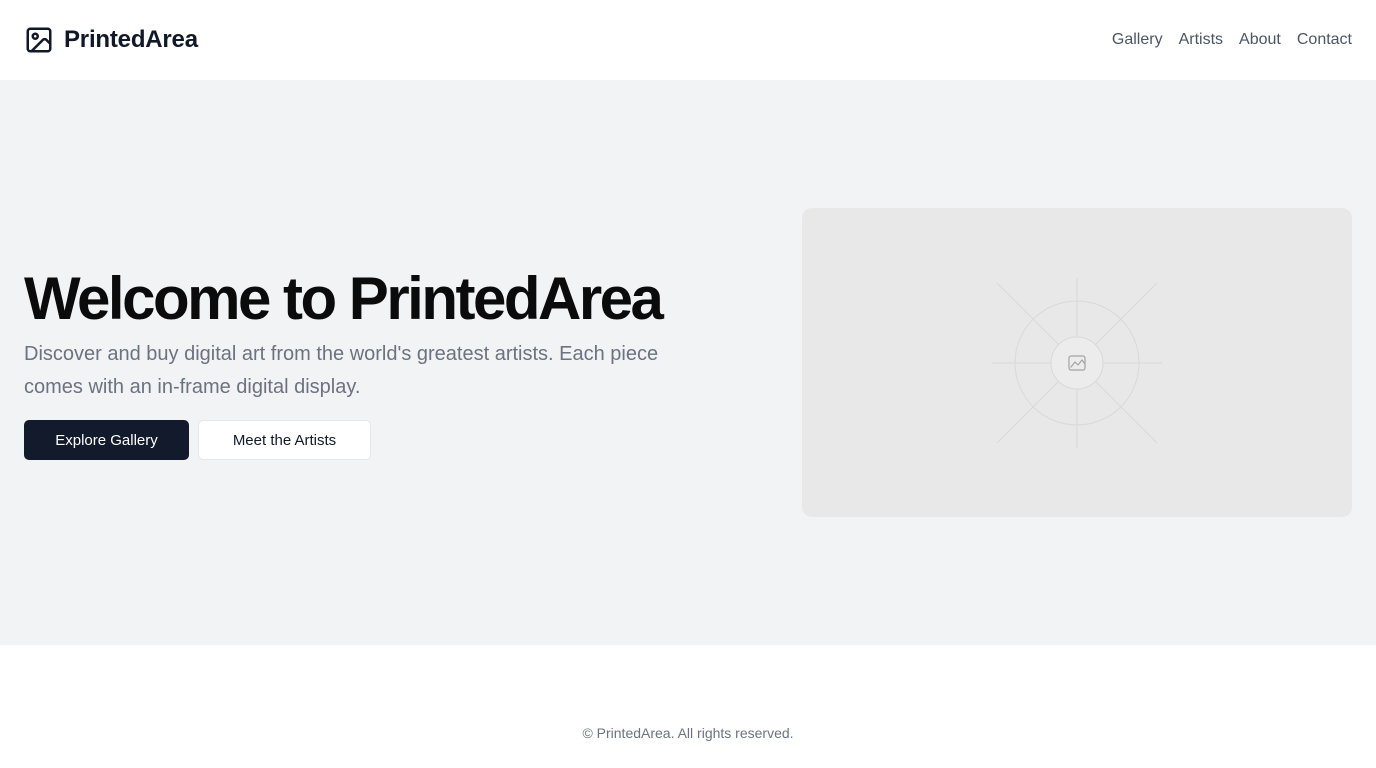 The width and height of the screenshot is (1376, 768). I want to click on nav-about: About, so click(1260, 40).